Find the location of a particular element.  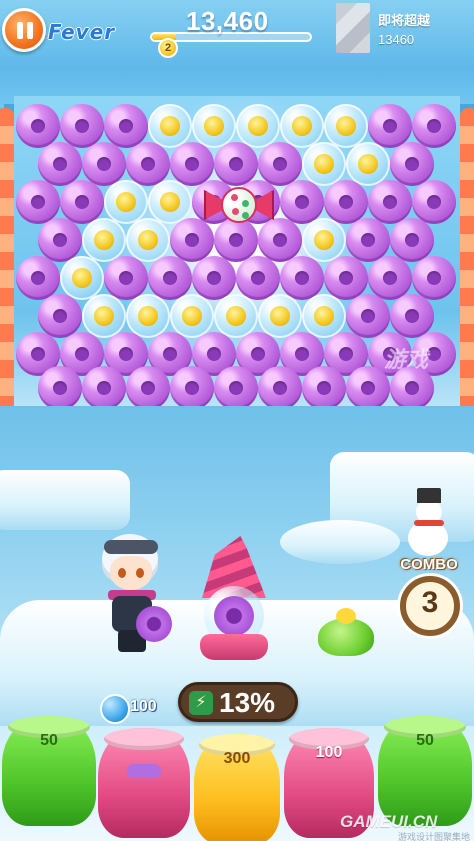

progress-percent: 13% is located at coordinates (247, 702).